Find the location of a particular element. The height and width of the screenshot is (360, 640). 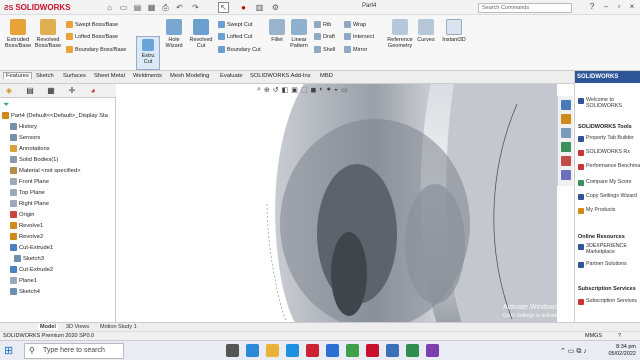

tree-item: Material <not specified> is located at coordinates (45, 170).